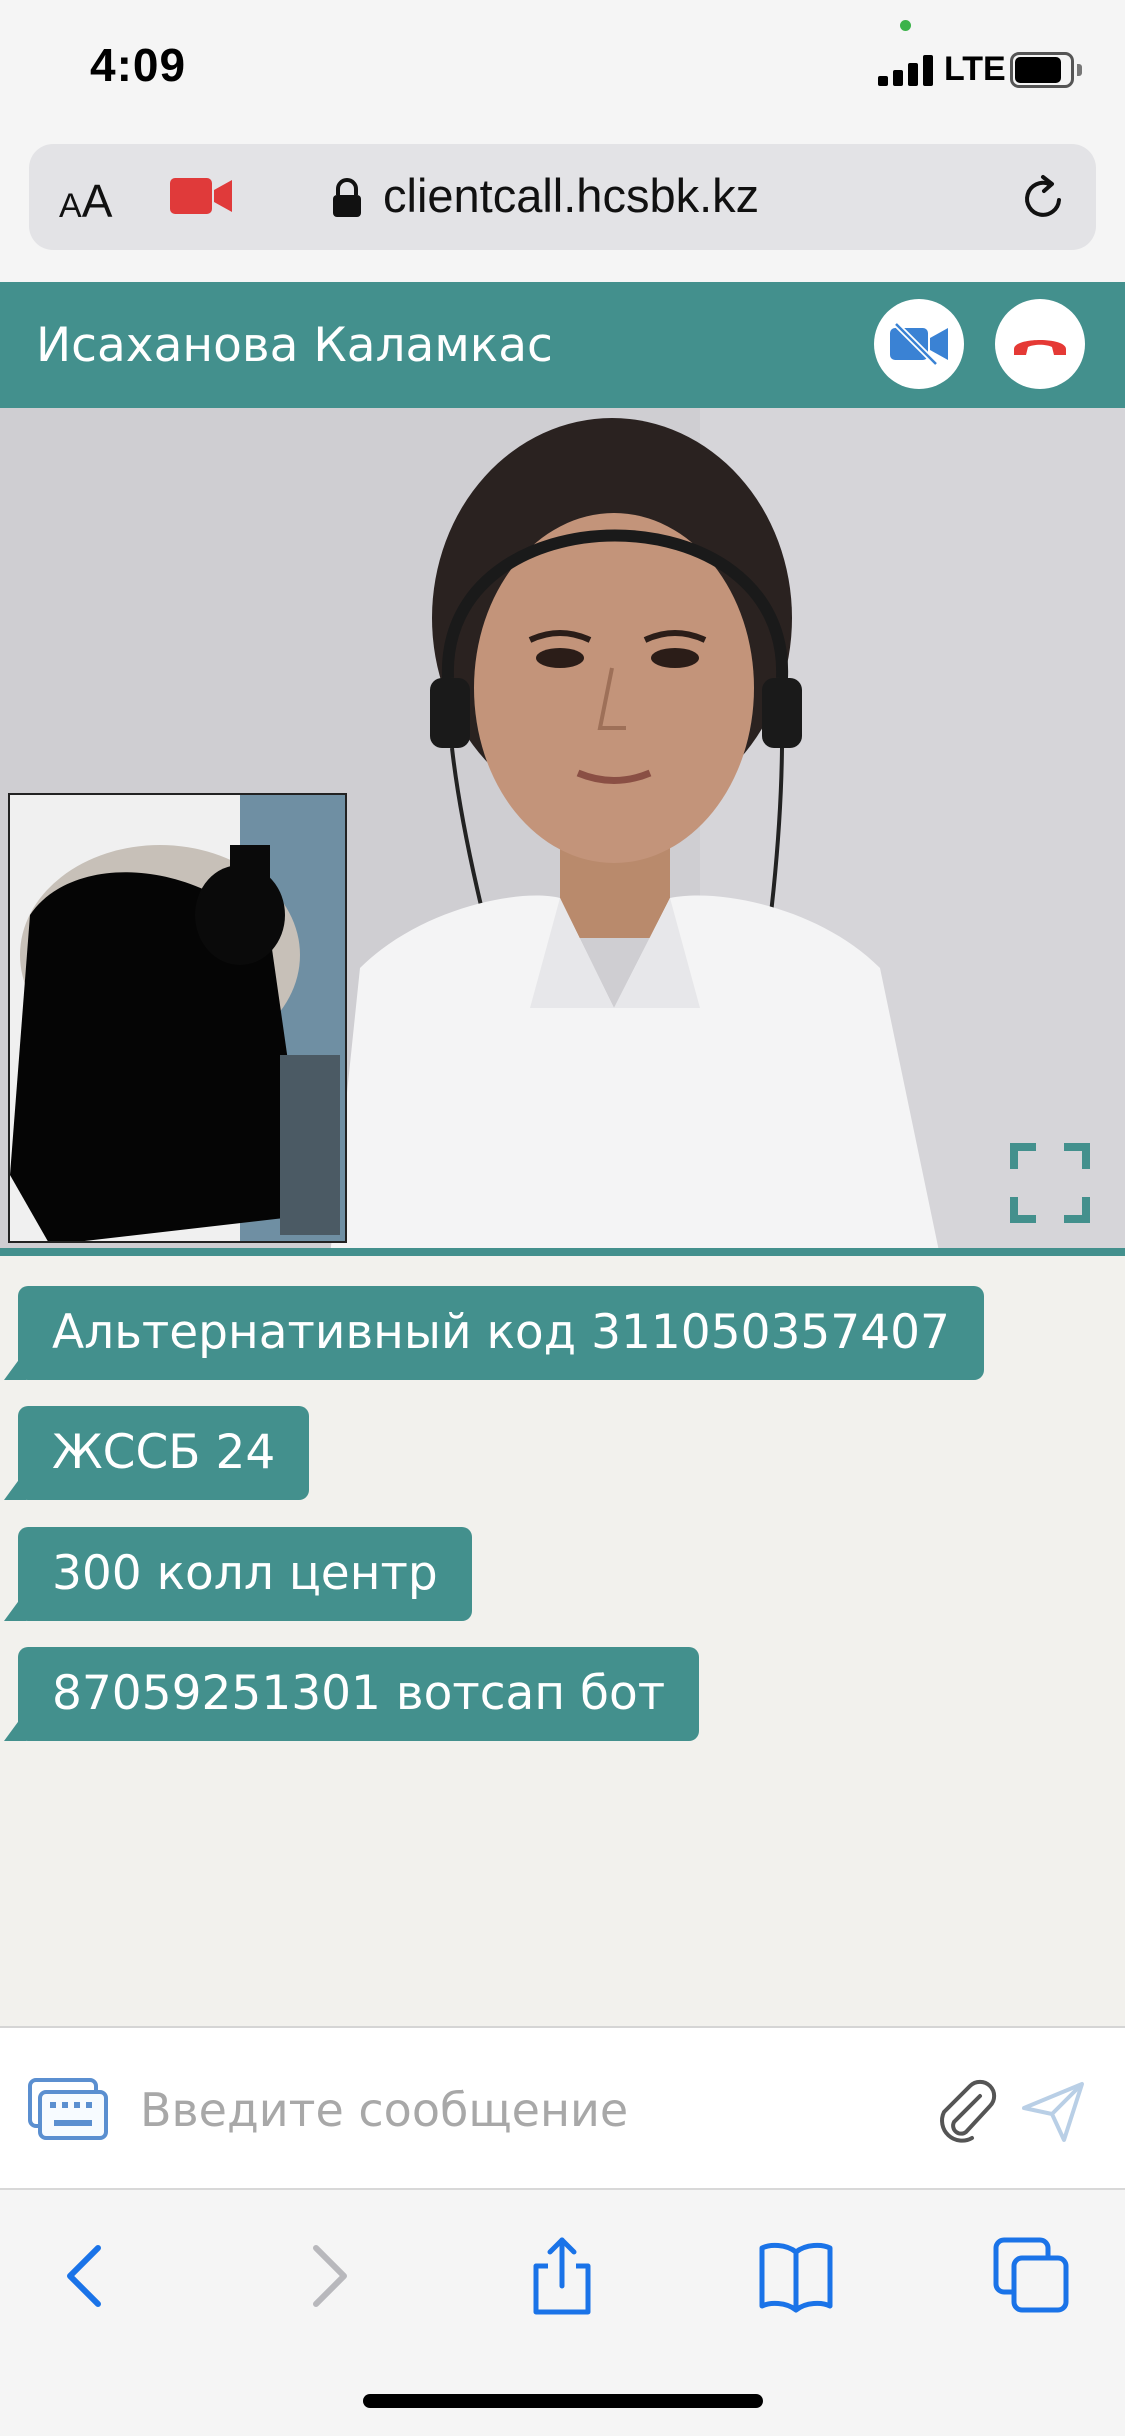 This screenshot has width=1125, height=2436. I want to click on attach-icon, so click(965, 2111).